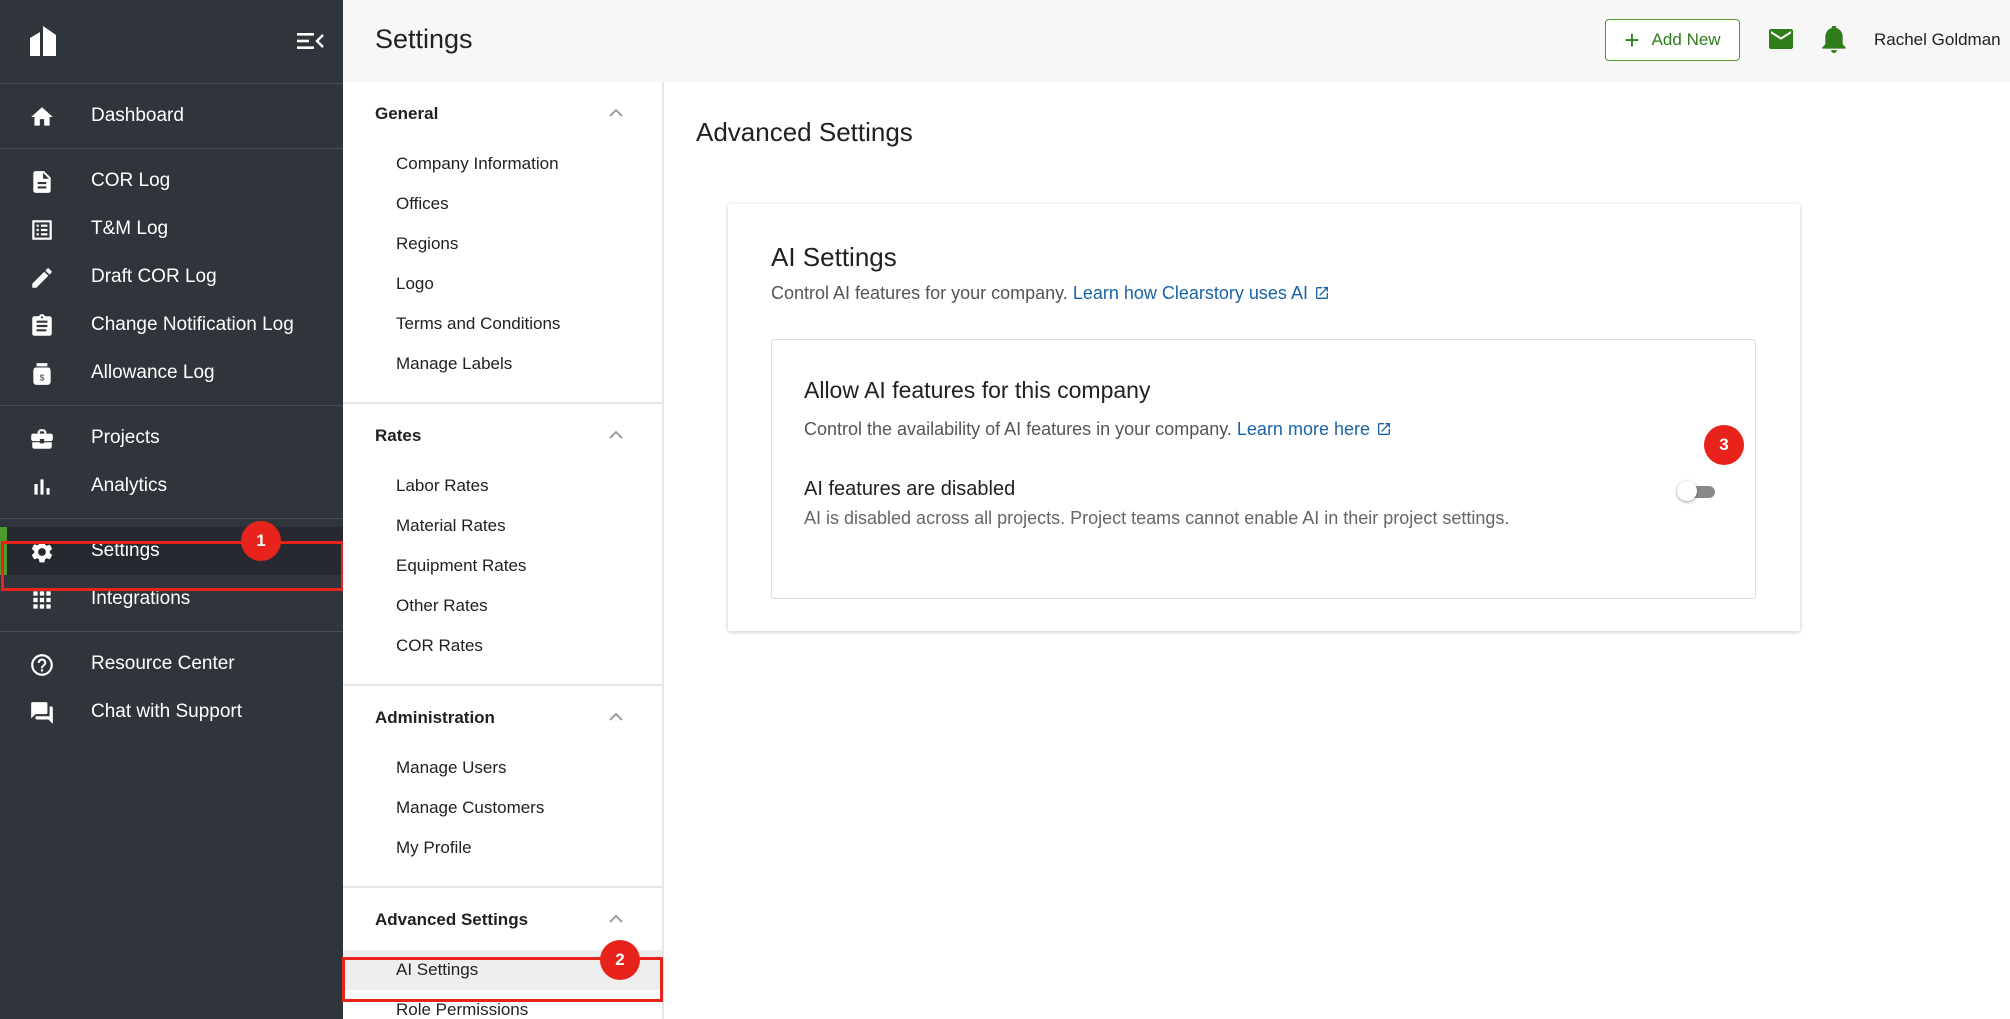 The image size is (2010, 1019). What do you see at coordinates (192, 324) in the screenshot?
I see `nav-item-label: Change Notification Log` at bounding box center [192, 324].